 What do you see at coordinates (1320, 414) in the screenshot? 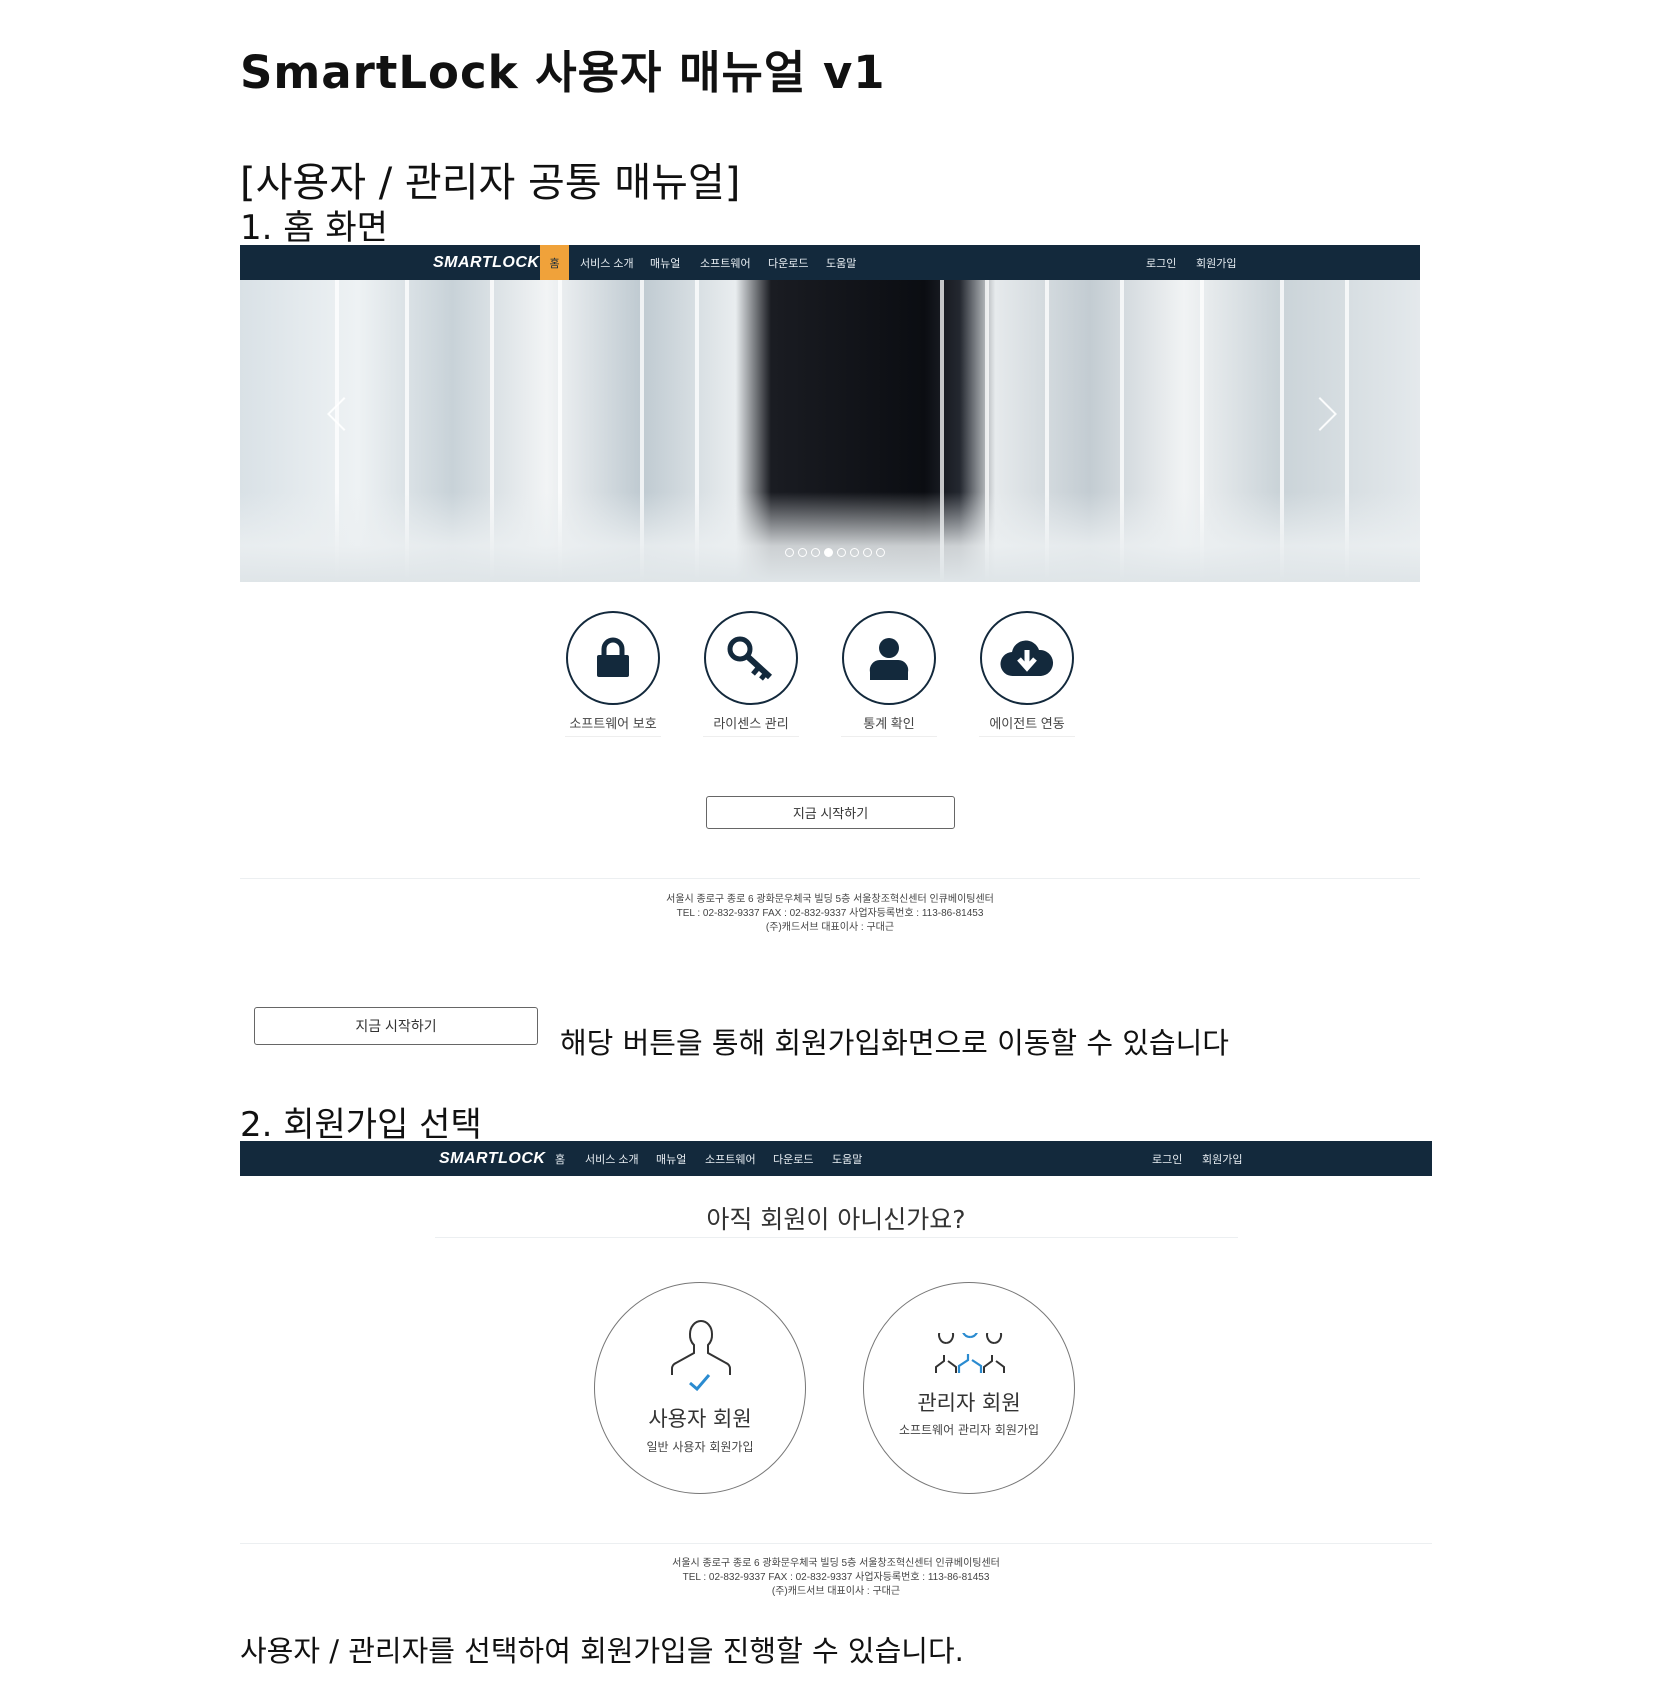
I see `carousel-next-icon` at bounding box center [1320, 414].